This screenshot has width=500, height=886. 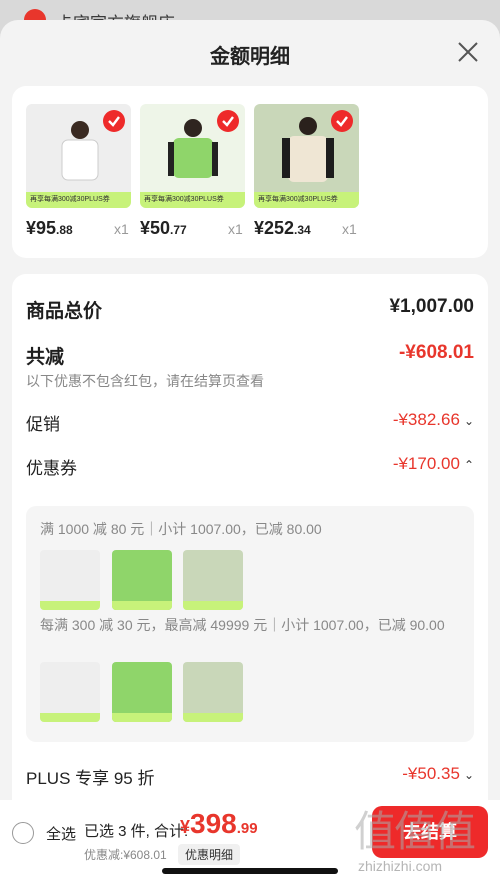 I want to click on reduce-note: 以下优惠不包含红包，请在结算页查看, so click(x=145, y=381).